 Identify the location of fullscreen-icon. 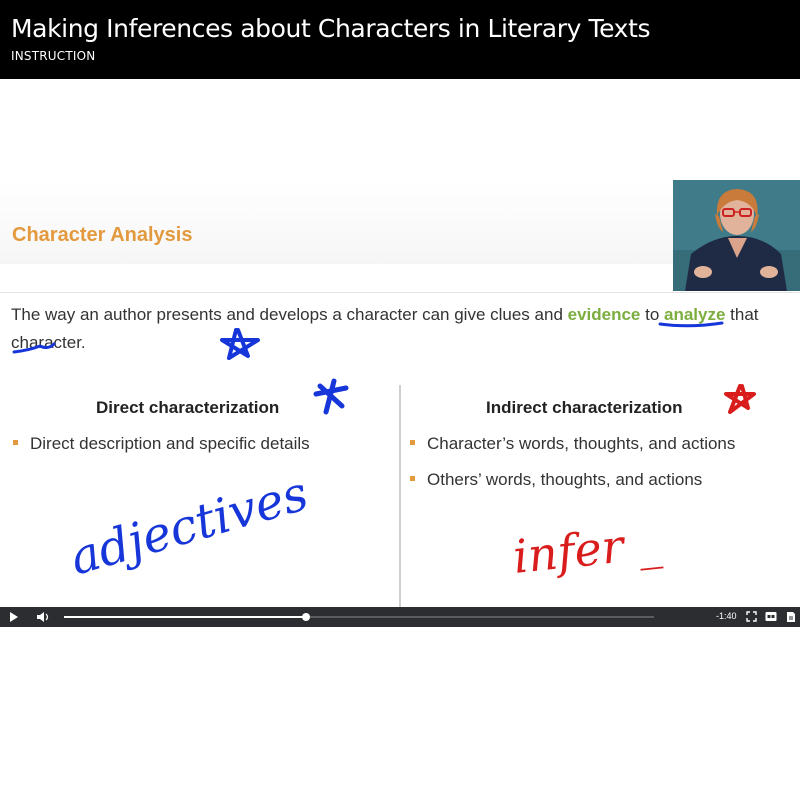
(751, 618).